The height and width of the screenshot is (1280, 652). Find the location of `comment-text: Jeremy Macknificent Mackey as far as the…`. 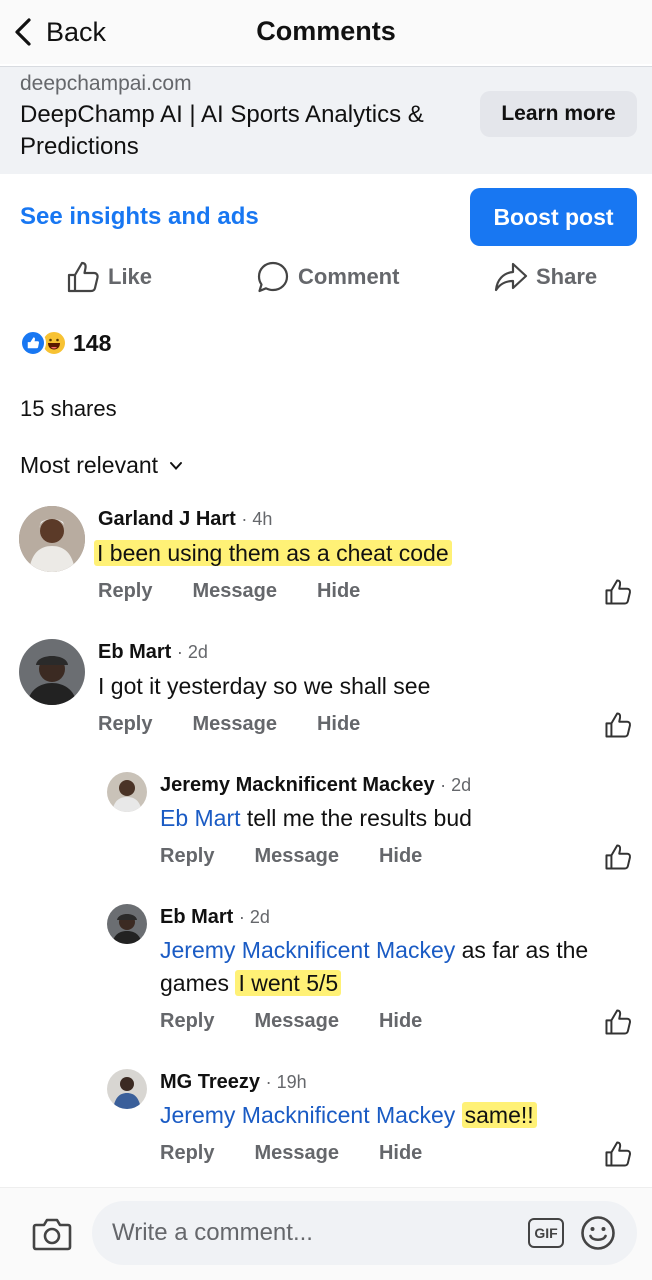

comment-text: Jeremy Macknificent Mackey as far as the… is located at coordinates (400, 967).